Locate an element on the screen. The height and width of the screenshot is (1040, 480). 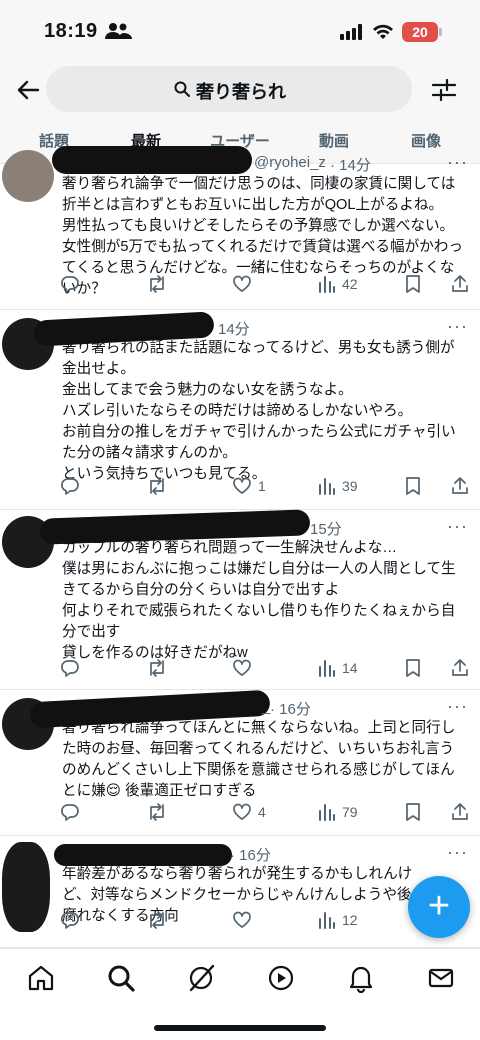
compose-button: + is located at coordinates (439, 907).